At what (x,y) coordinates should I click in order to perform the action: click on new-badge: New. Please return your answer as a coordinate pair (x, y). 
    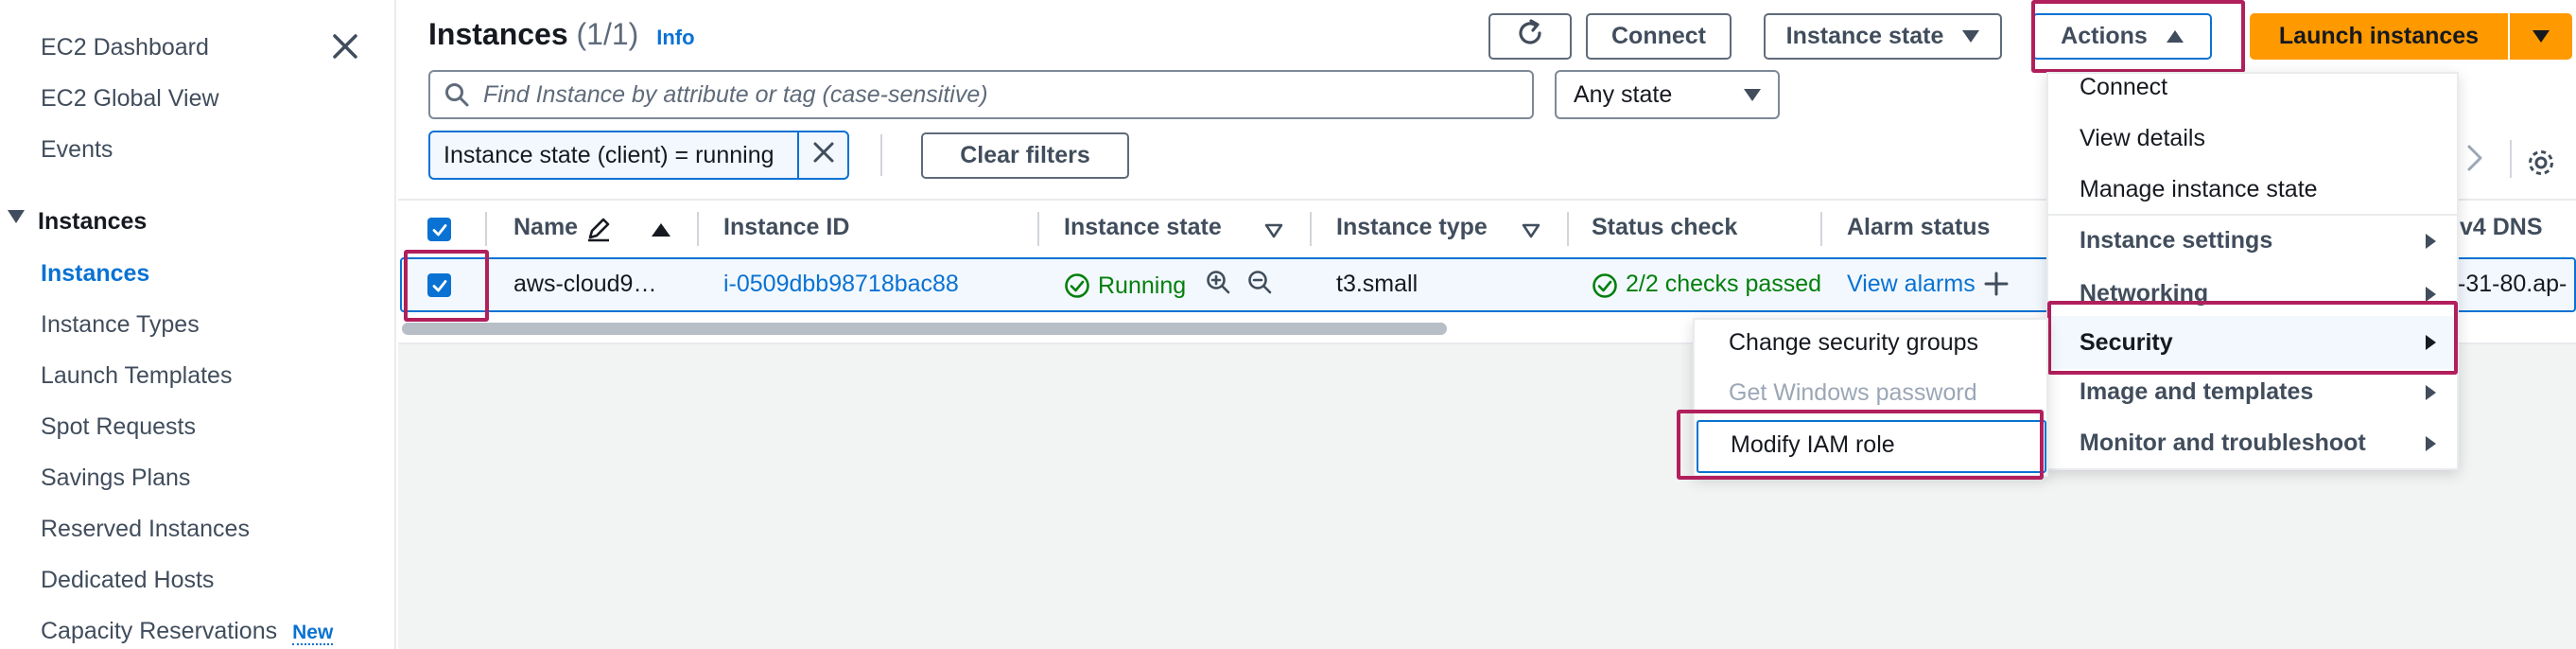
    Looking at the image, I should click on (313, 633).